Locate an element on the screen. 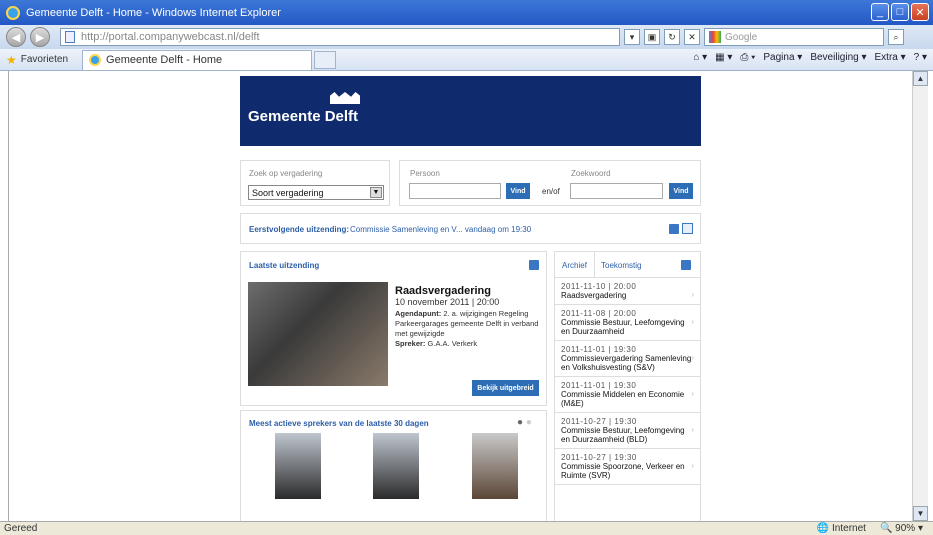 The width and height of the screenshot is (933, 535). keyword-input is located at coordinates (616, 191).